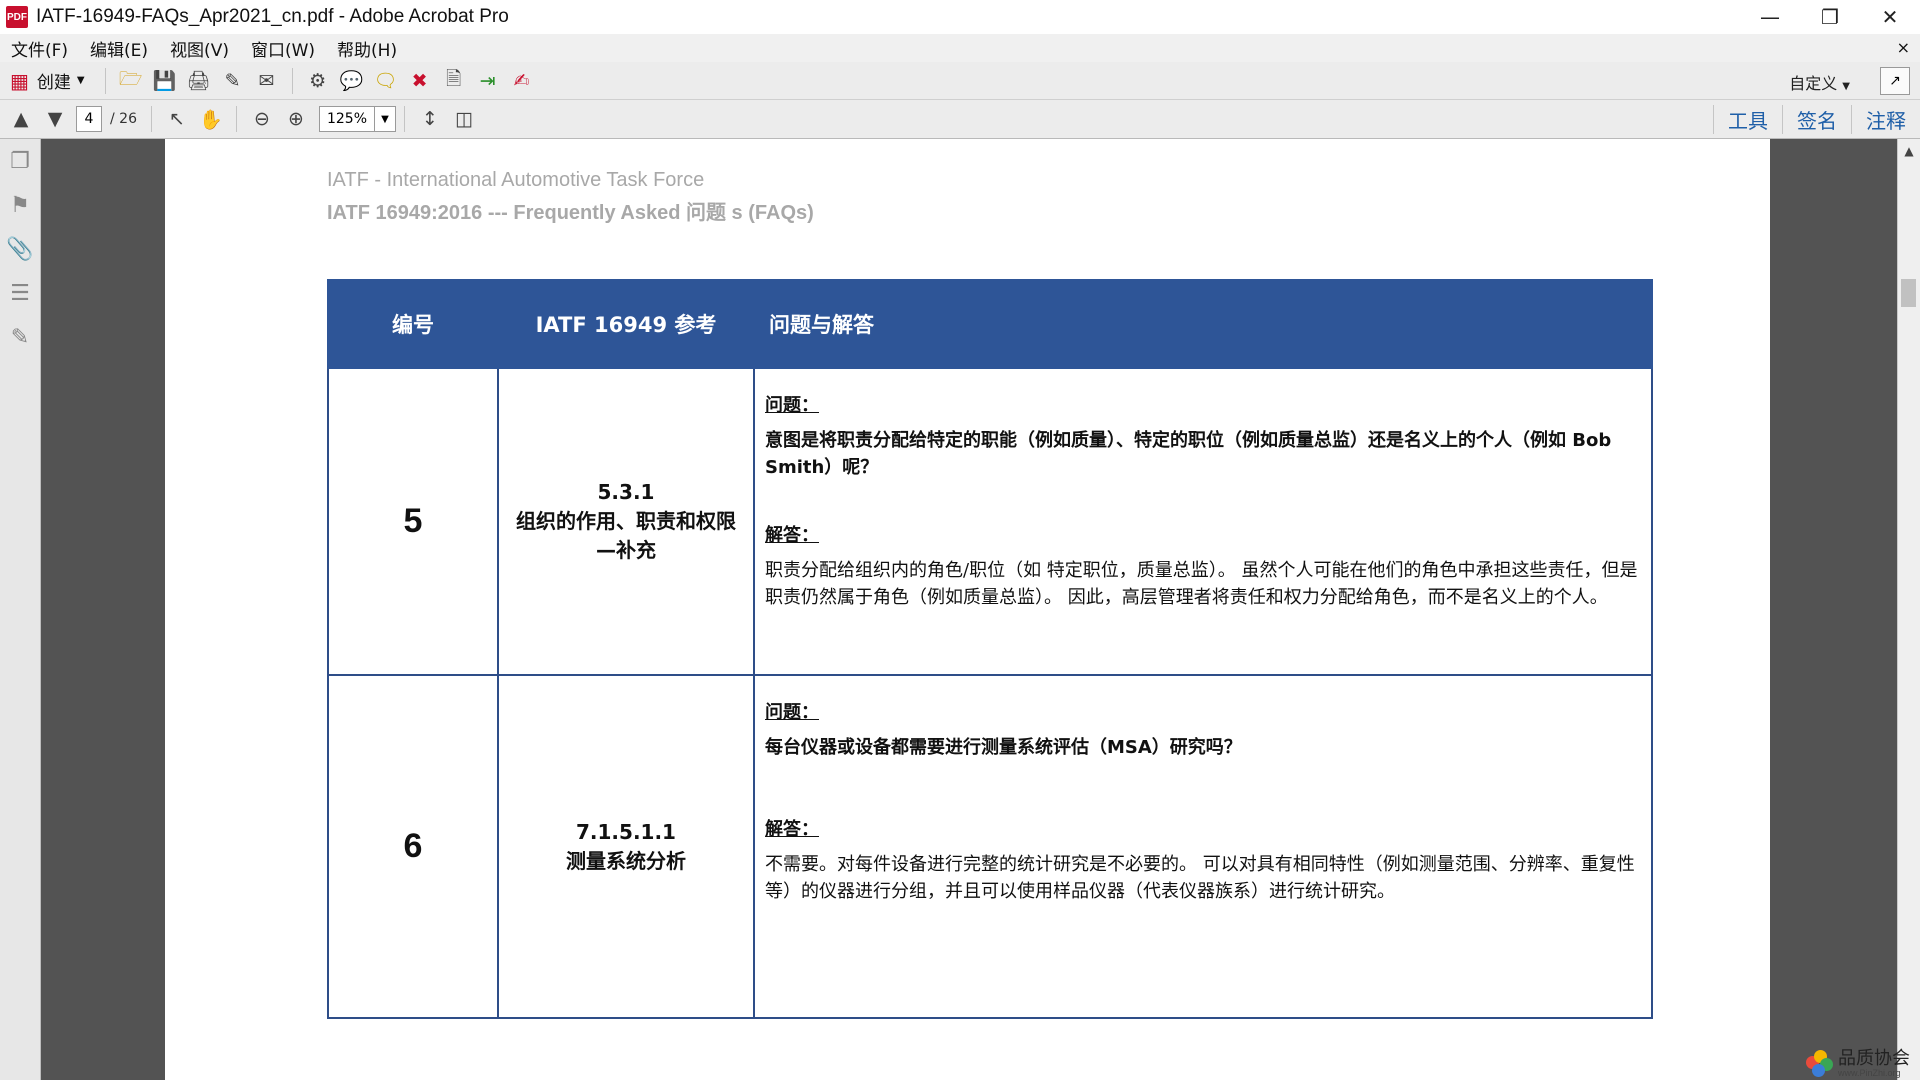 This screenshot has height=1080, width=1920. Describe the element at coordinates (1770, 17) in the screenshot. I see `minimize-button: —` at that location.